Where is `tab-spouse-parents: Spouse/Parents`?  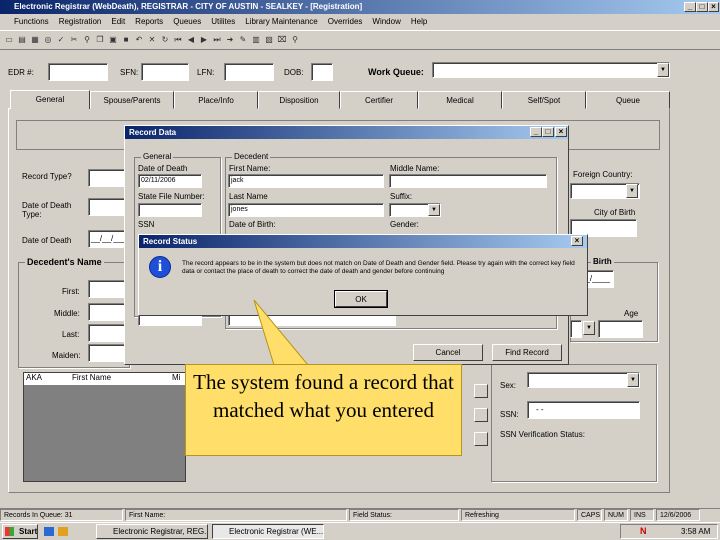 tab-spouse-parents: Spouse/Parents is located at coordinates (132, 100).